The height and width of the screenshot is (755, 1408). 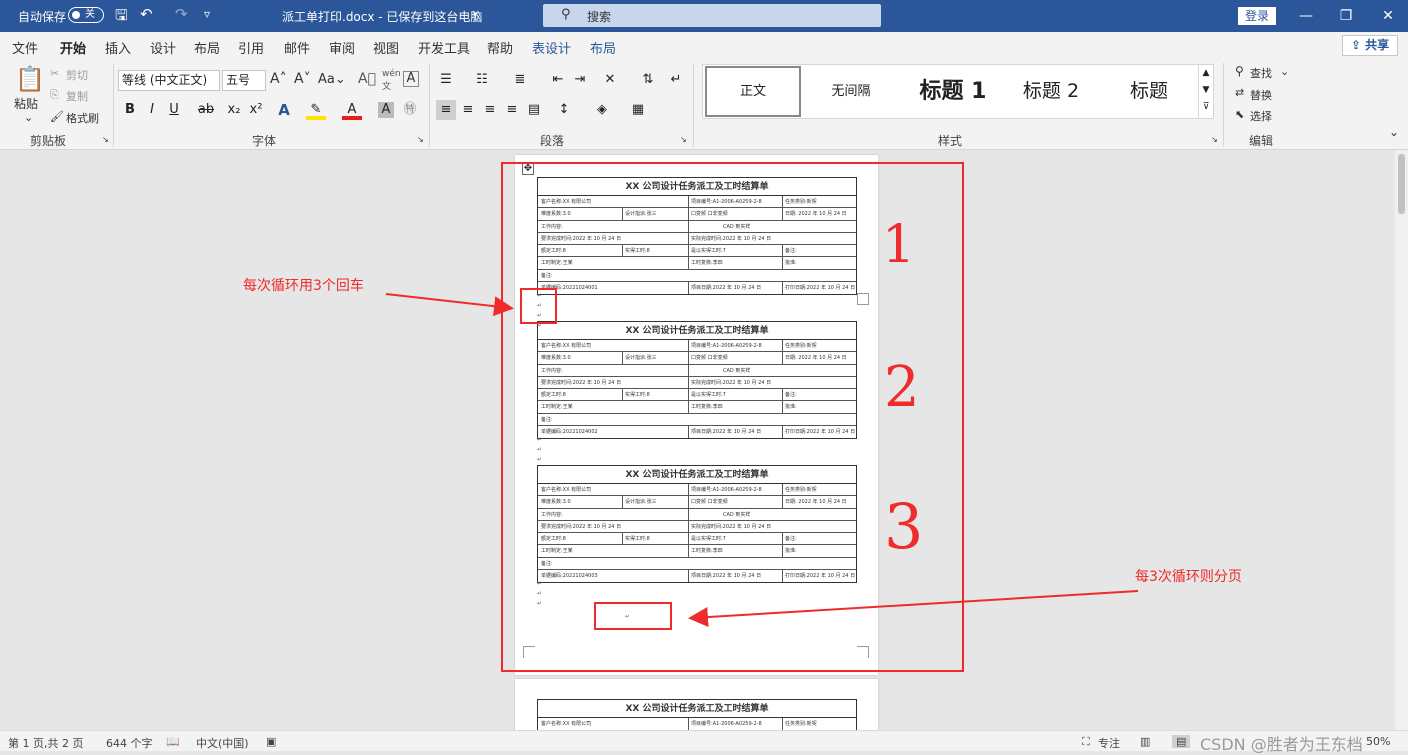 I want to click on borders-icon: ▦, so click(x=638, y=110).